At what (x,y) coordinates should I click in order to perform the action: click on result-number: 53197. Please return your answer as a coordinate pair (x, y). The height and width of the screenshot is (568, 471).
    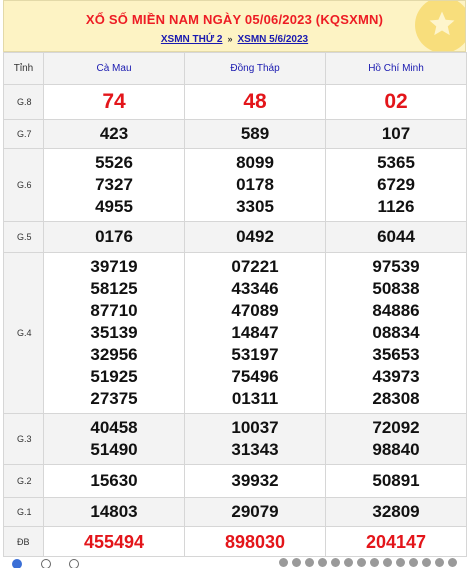
    Looking at the image, I should click on (255, 354).